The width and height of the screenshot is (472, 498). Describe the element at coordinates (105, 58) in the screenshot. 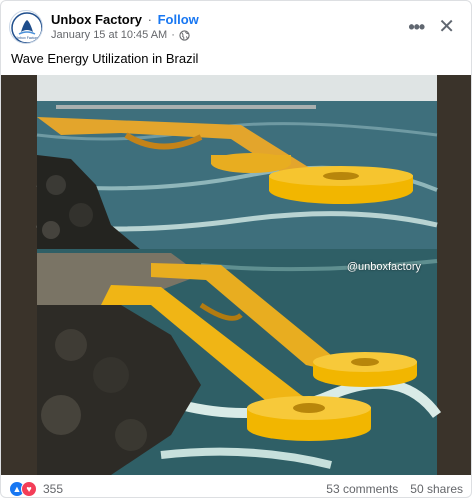

I see `post-caption: Wave Energy Utilization in Brazil` at that location.